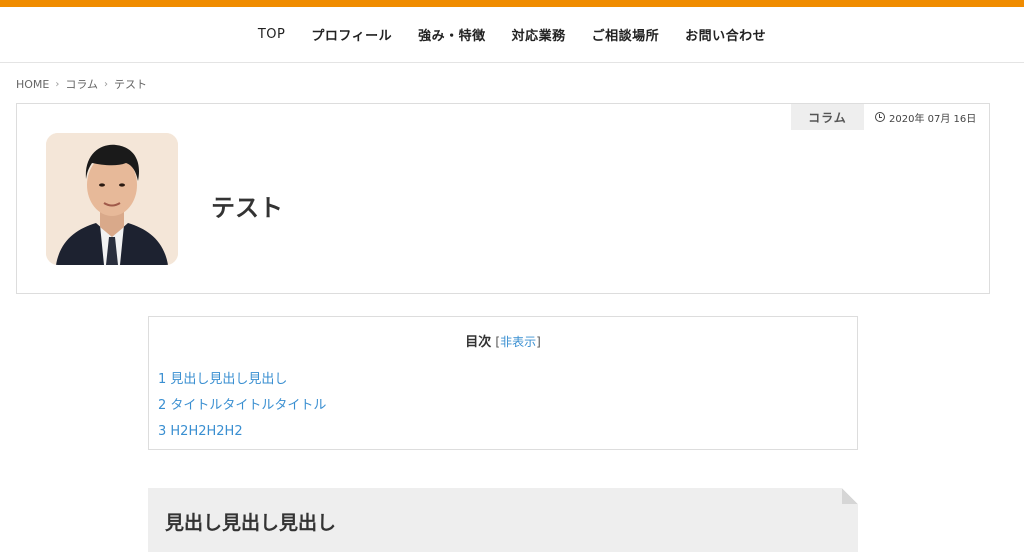 This screenshot has height=560, width=1024. What do you see at coordinates (247, 208) in the screenshot?
I see `page-title: テスト` at bounding box center [247, 208].